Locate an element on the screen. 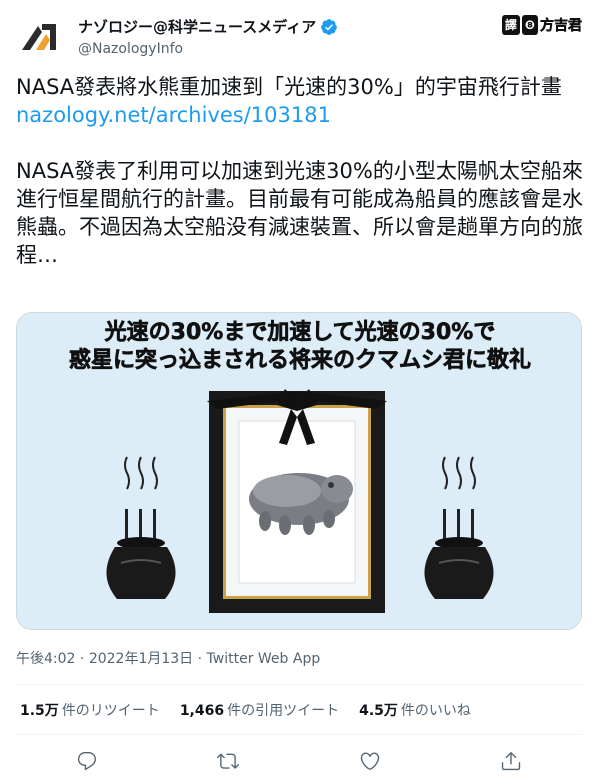 The height and width of the screenshot is (784, 598). watermark: 譯 ❽ 方吉君 is located at coordinates (542, 25).